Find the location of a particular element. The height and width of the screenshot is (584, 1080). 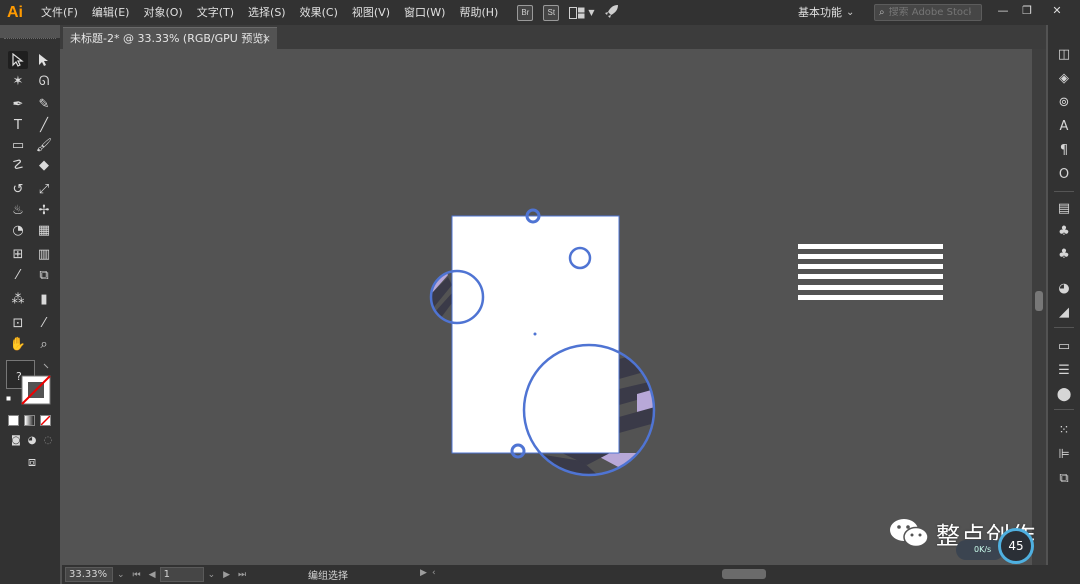

scale-tool-icon: ⤢ is located at coordinates (44, 189).